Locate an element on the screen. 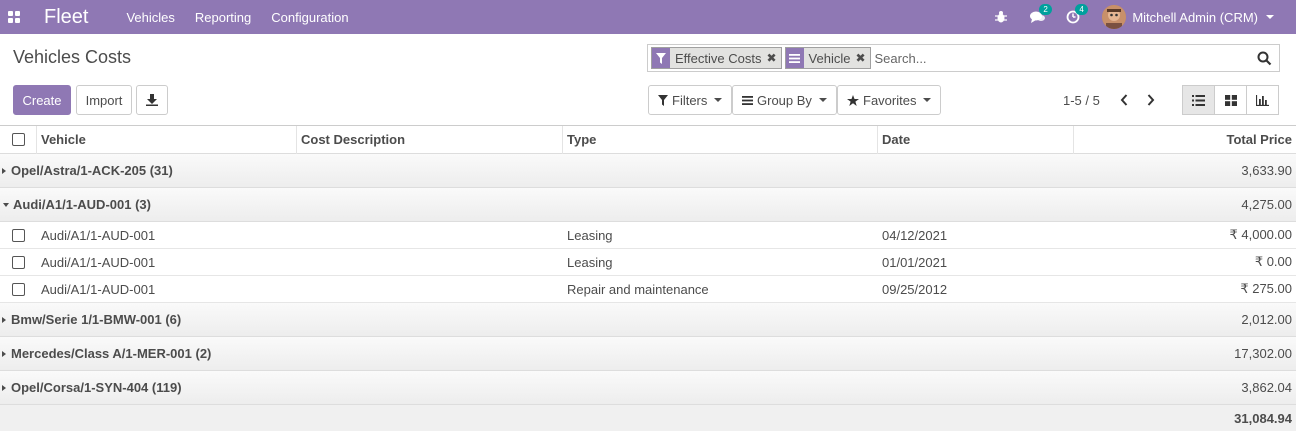 The image size is (1296, 443). export-download-button is located at coordinates (152, 100).